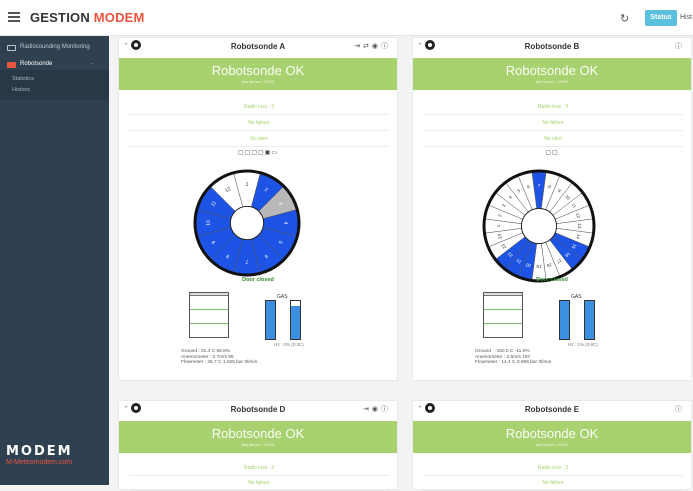 This screenshot has height=491, width=693. What do you see at coordinates (87, 17) in the screenshot?
I see `app-title: GESTION MODEM` at bounding box center [87, 17].